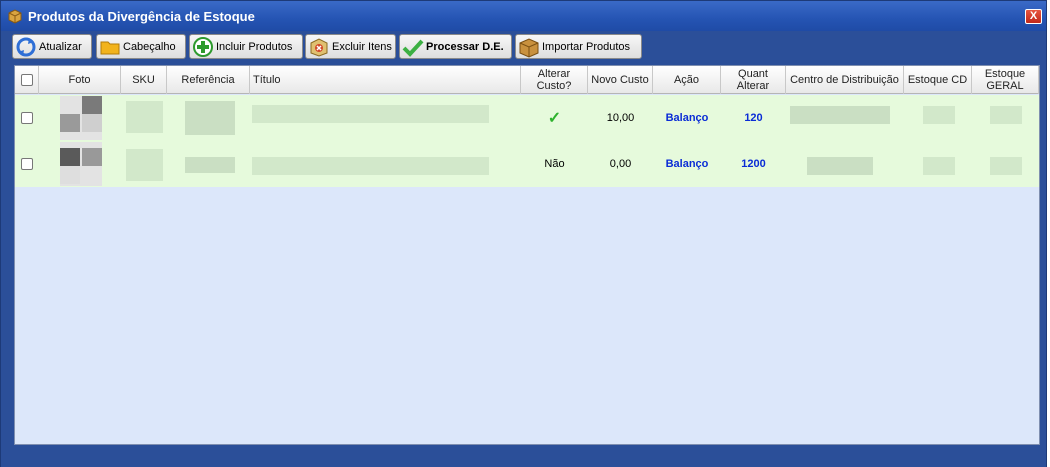  What do you see at coordinates (845, 80) in the screenshot?
I see `column-header-centro-distribuicao: Centro de Distribuição` at bounding box center [845, 80].